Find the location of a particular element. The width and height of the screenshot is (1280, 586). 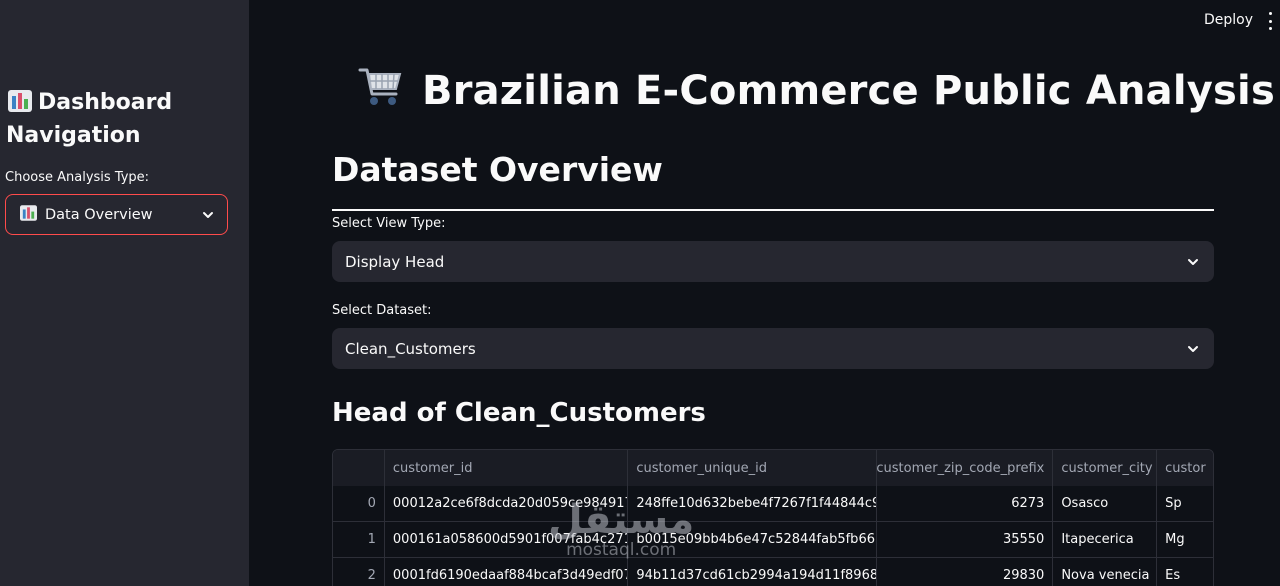

dataset-select: Clean_Customers is located at coordinates (773, 348).